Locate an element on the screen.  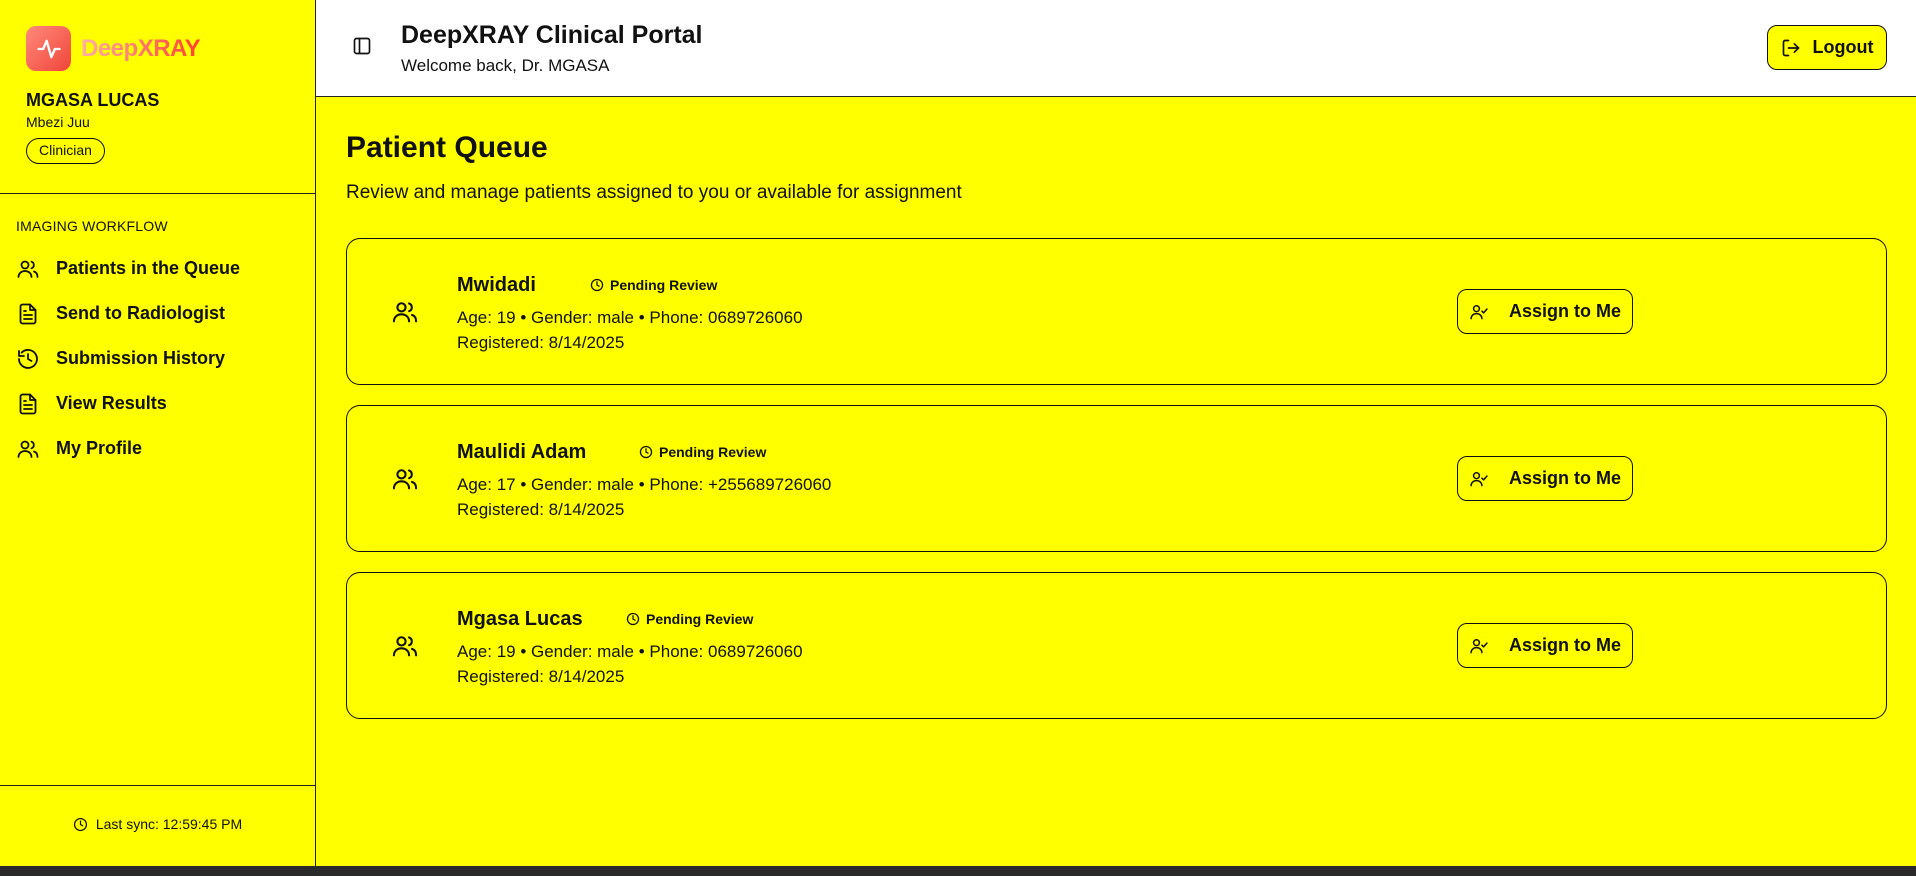
sidebar-item-label: My Profile is located at coordinates (99, 448).